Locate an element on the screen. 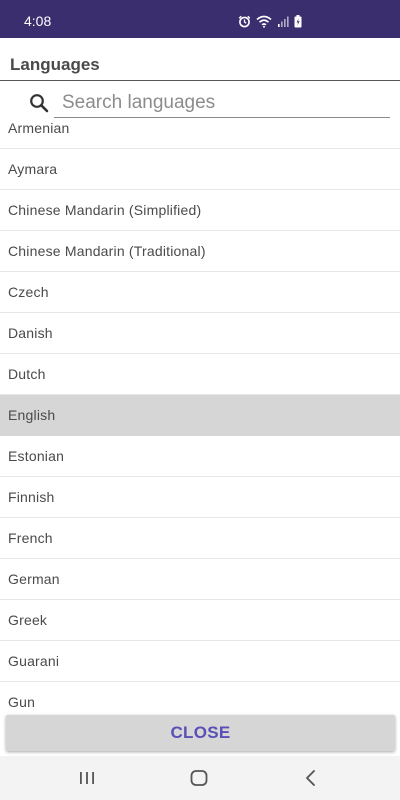 The image size is (400, 800). list-item: Greek is located at coordinates (200, 620).